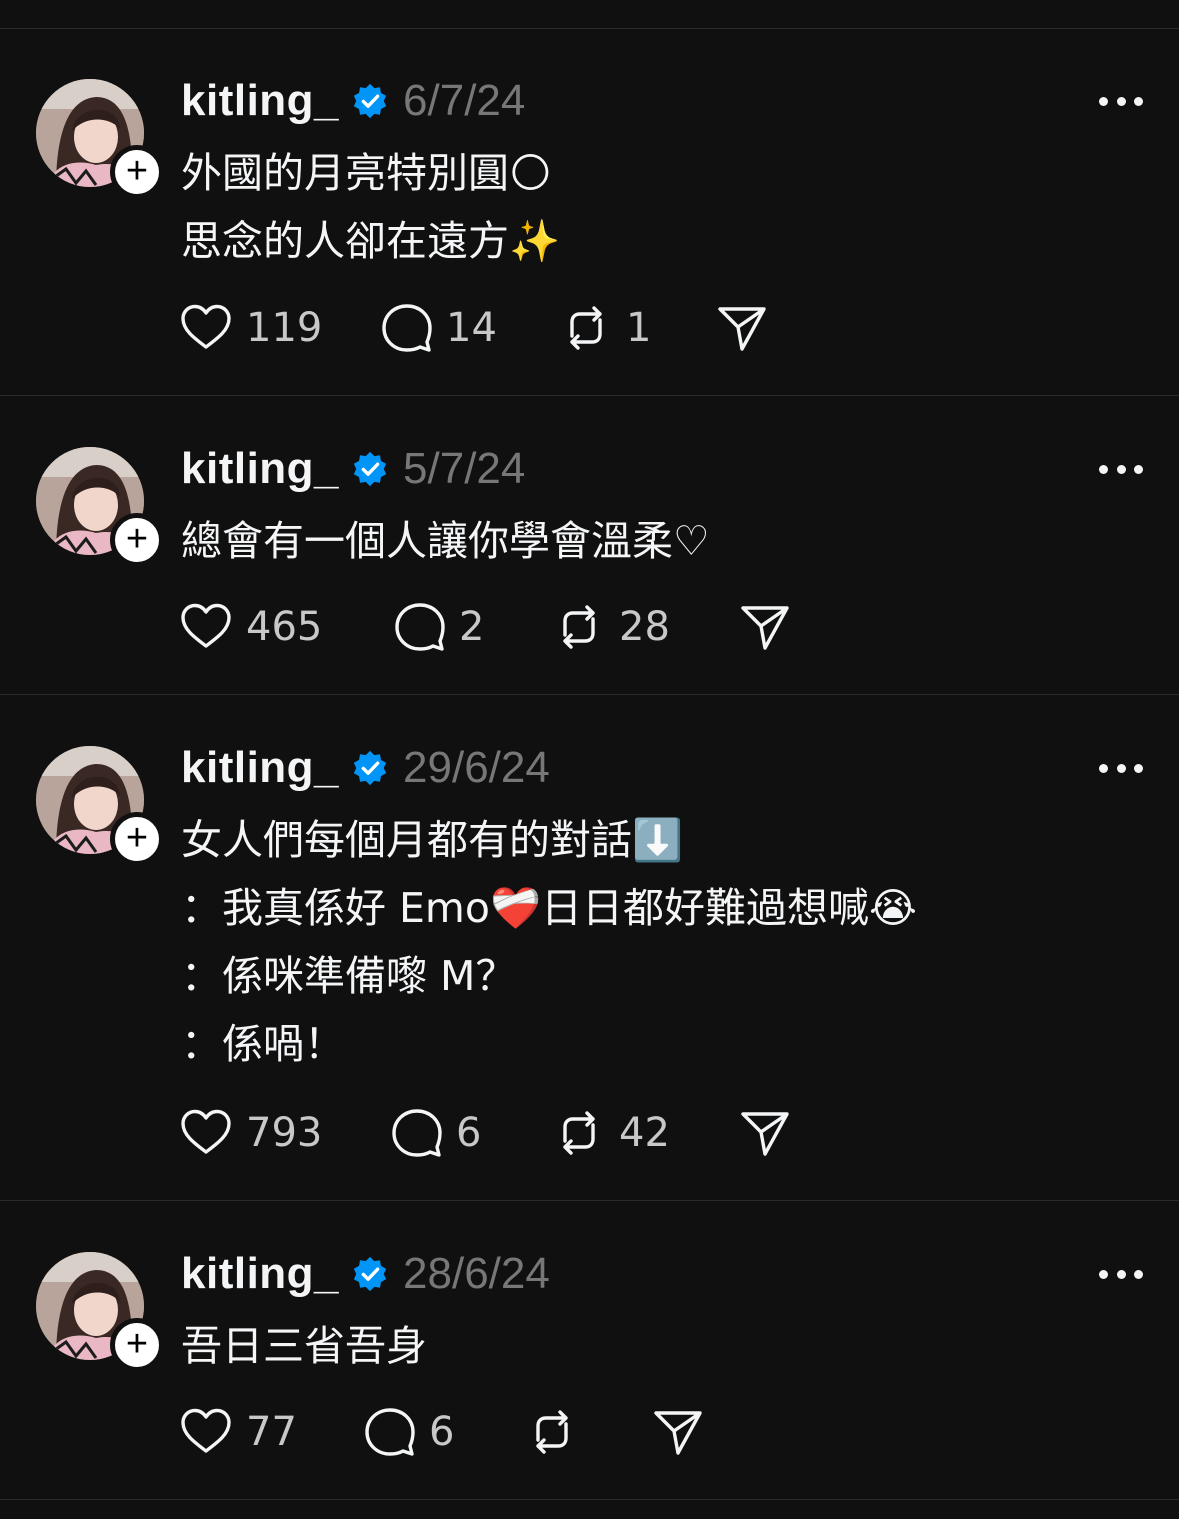 This screenshot has width=1179, height=1519. I want to click on reply-button: 2, so click(437, 627).